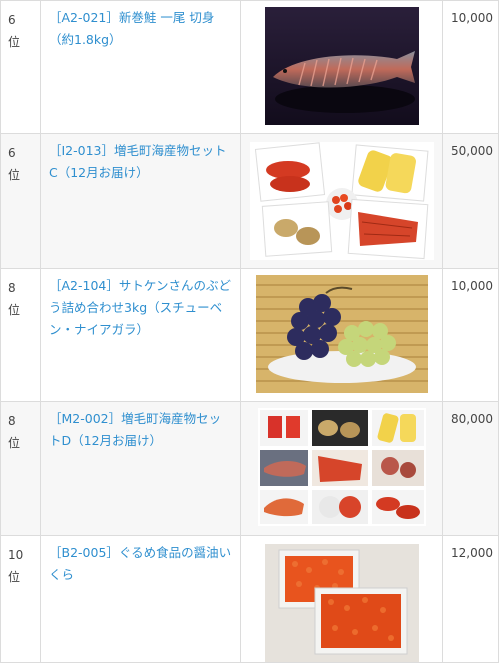  I want to click on name-cell: ［M2-002］増毛町海産物セットD（12月お届け）, so click(140, 468).